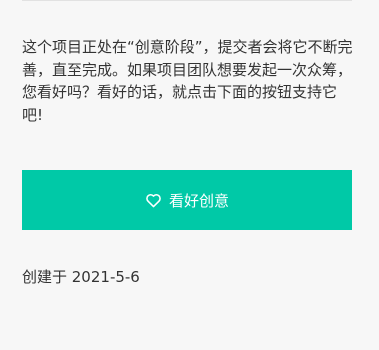  I want to click on top-divider, so click(187, 0).